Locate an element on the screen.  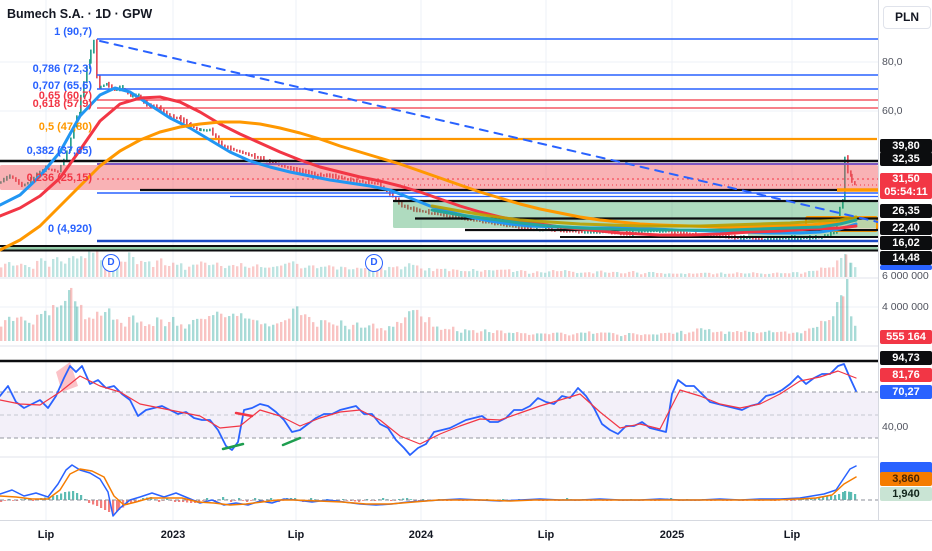
level-price-badge: 3,860 is located at coordinates (906, 479).